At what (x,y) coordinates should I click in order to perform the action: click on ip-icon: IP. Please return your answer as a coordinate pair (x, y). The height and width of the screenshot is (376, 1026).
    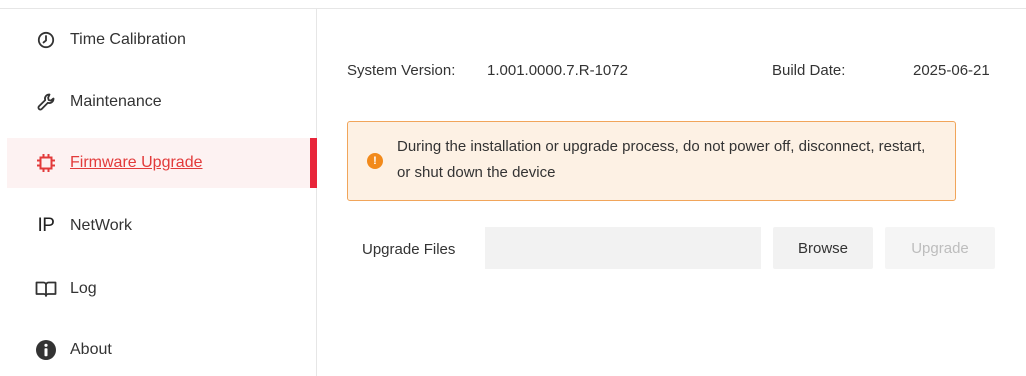
    Looking at the image, I should click on (46, 225).